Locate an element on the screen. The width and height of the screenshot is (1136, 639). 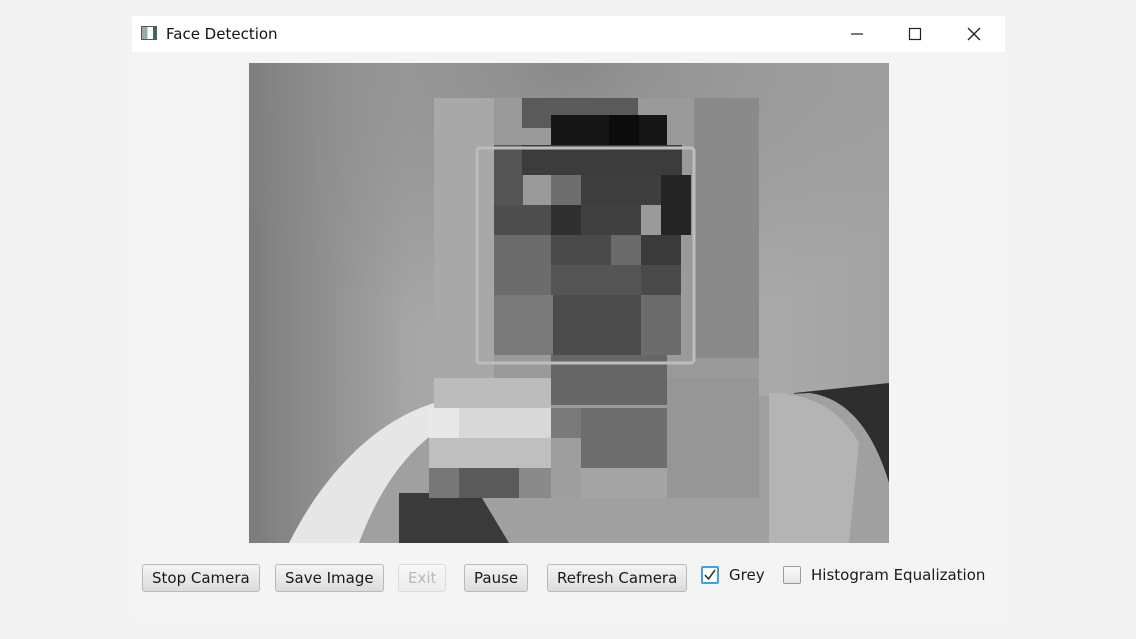
histogram-equalization-checkbox: Histogram Equalization is located at coordinates (884, 575).